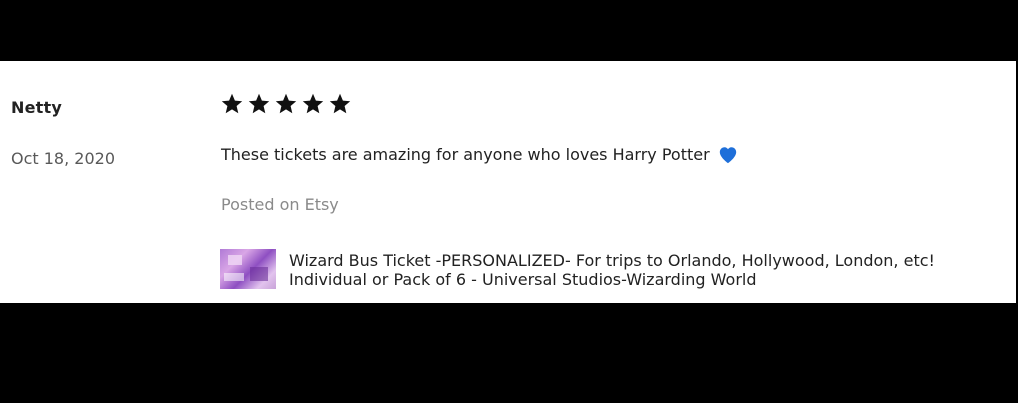 The image size is (1018, 403). Describe the element at coordinates (248, 269) in the screenshot. I see `listing-thumbnail` at that location.